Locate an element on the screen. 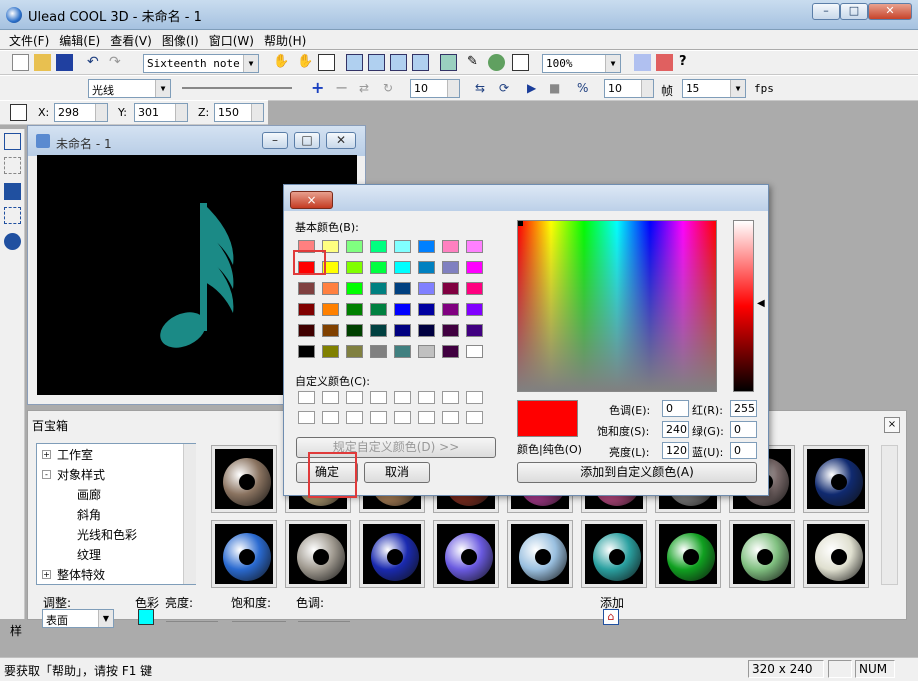 This screenshot has height=681, width=918. brightness-slider is located at coordinates (192, 618).